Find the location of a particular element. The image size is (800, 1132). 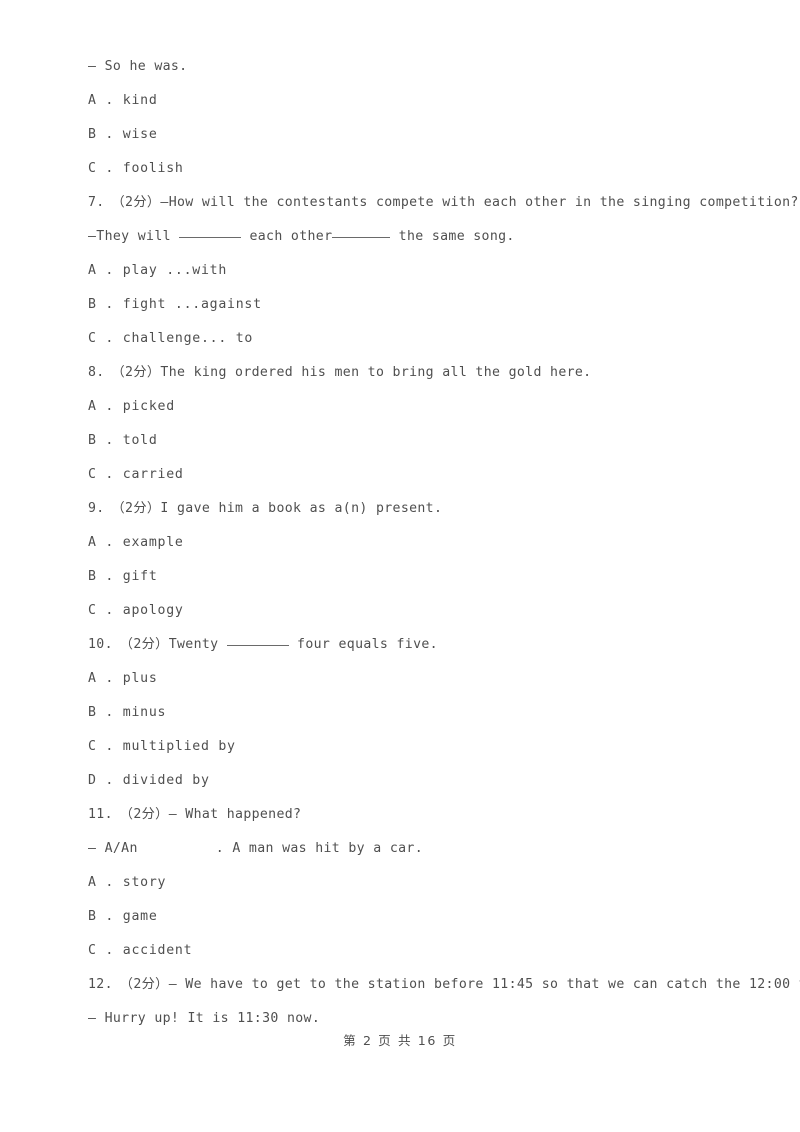

question-7-stem-line2-post: the same song. is located at coordinates (452, 236).